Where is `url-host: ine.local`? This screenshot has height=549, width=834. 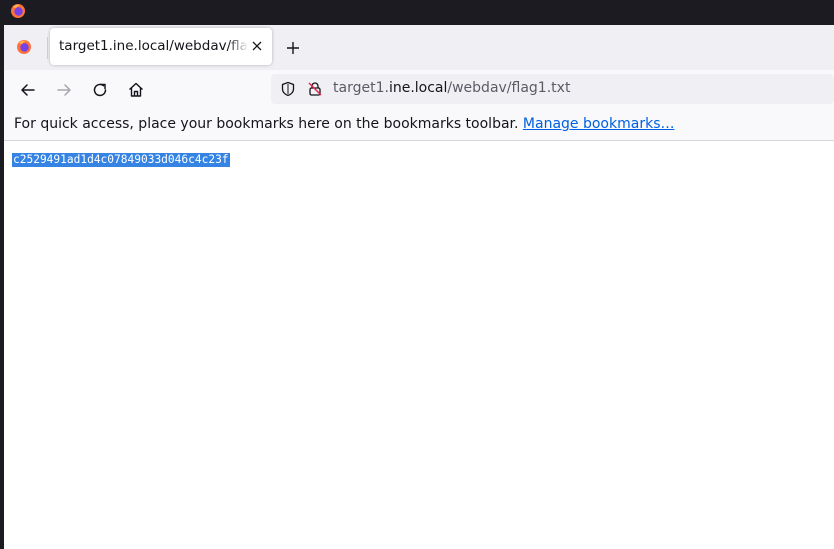
url-host: ine.local is located at coordinates (418, 88).